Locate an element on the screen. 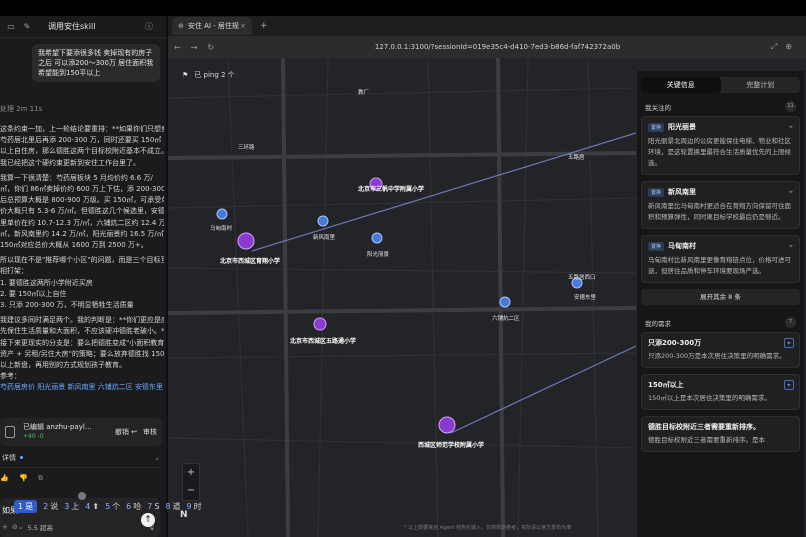 The image size is (806, 537). number-option: 7S is located at coordinates (153, 506).